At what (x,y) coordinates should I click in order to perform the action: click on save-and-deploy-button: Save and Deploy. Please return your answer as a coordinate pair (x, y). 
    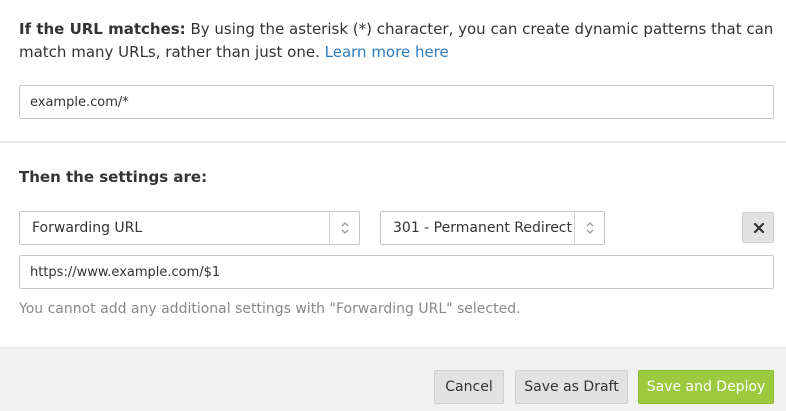
    Looking at the image, I should click on (706, 387).